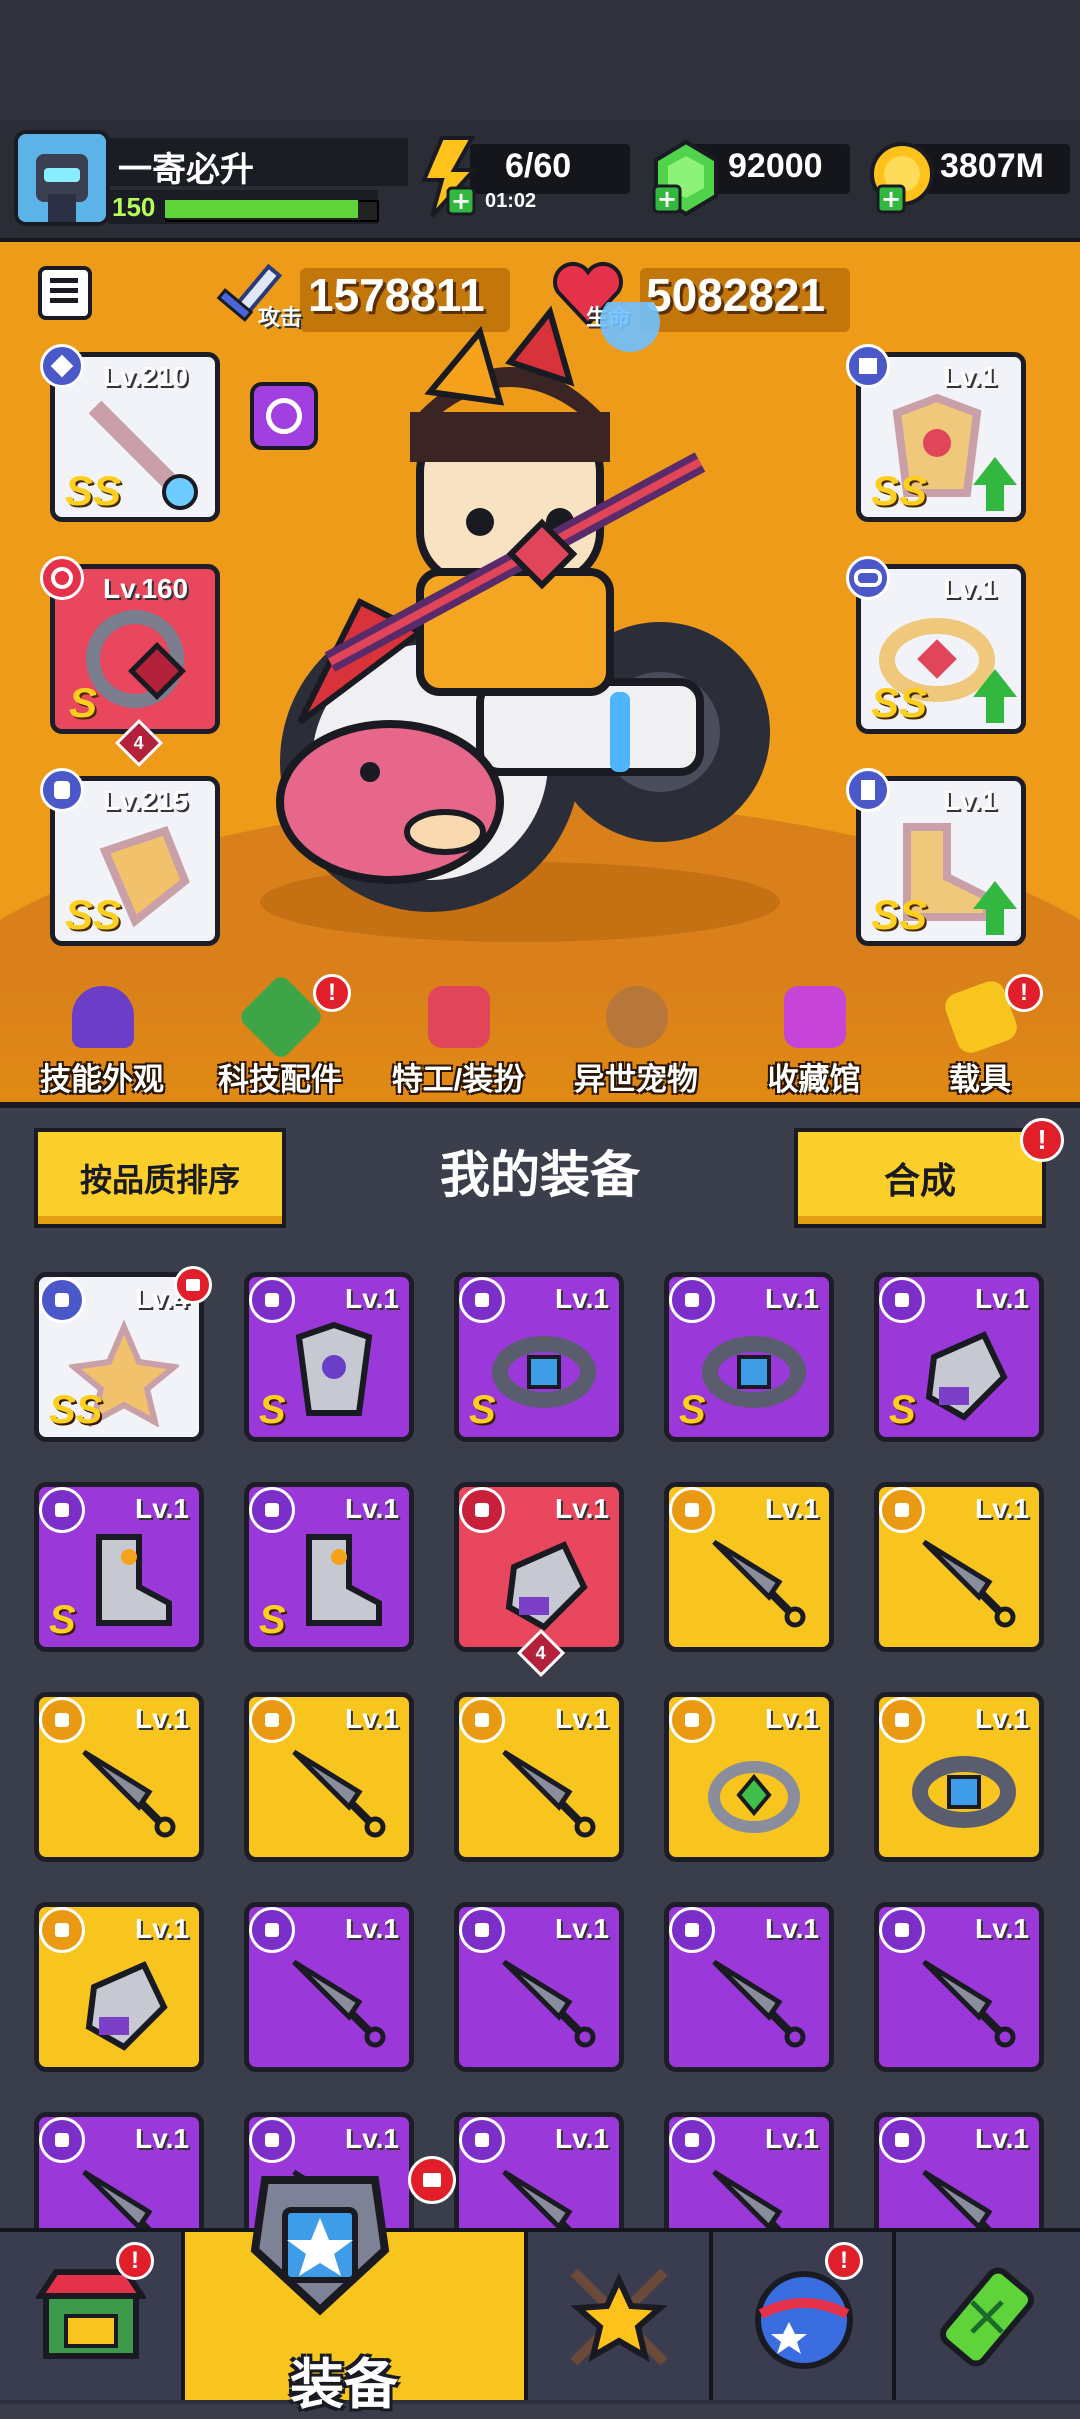  What do you see at coordinates (868, 366) in the screenshot?
I see `armor-type-icon` at bounding box center [868, 366].